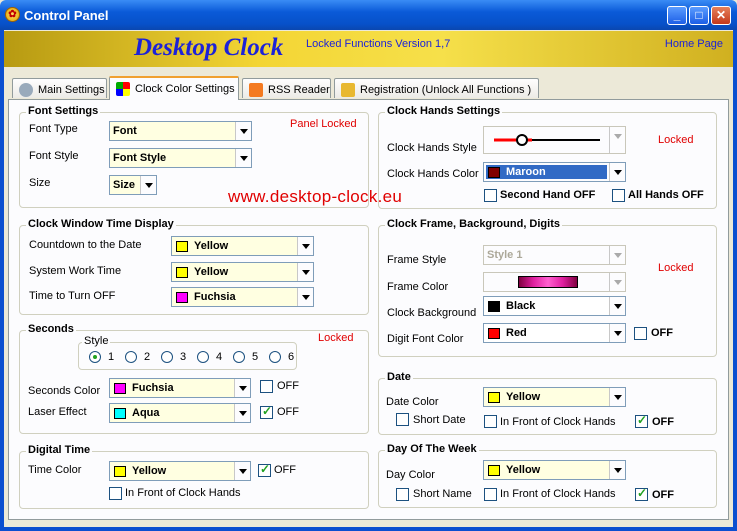 The image size is (737, 531). Describe the element at coordinates (554, 306) in the screenshot. I see `clock-background-select: Black` at that location.